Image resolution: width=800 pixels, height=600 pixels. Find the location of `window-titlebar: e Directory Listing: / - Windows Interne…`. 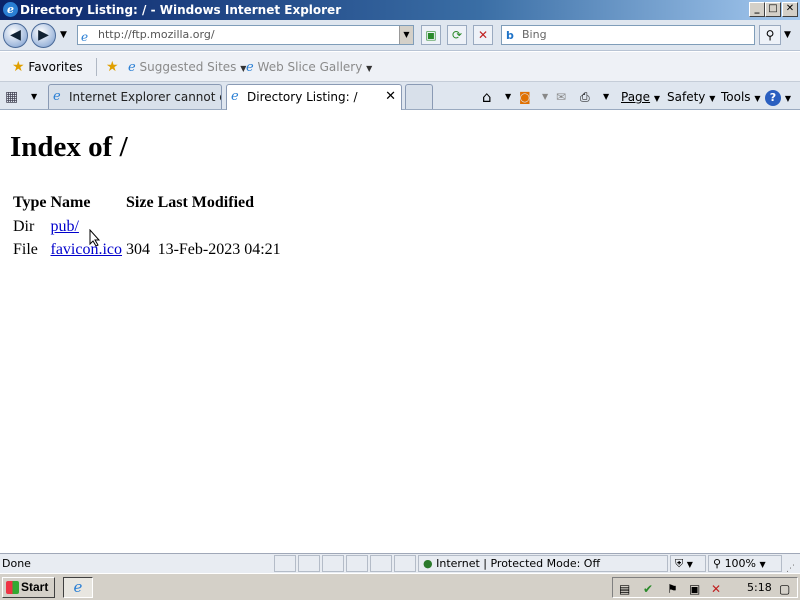

window-titlebar: e Directory Listing: / - Windows Interne… is located at coordinates (400, 10).